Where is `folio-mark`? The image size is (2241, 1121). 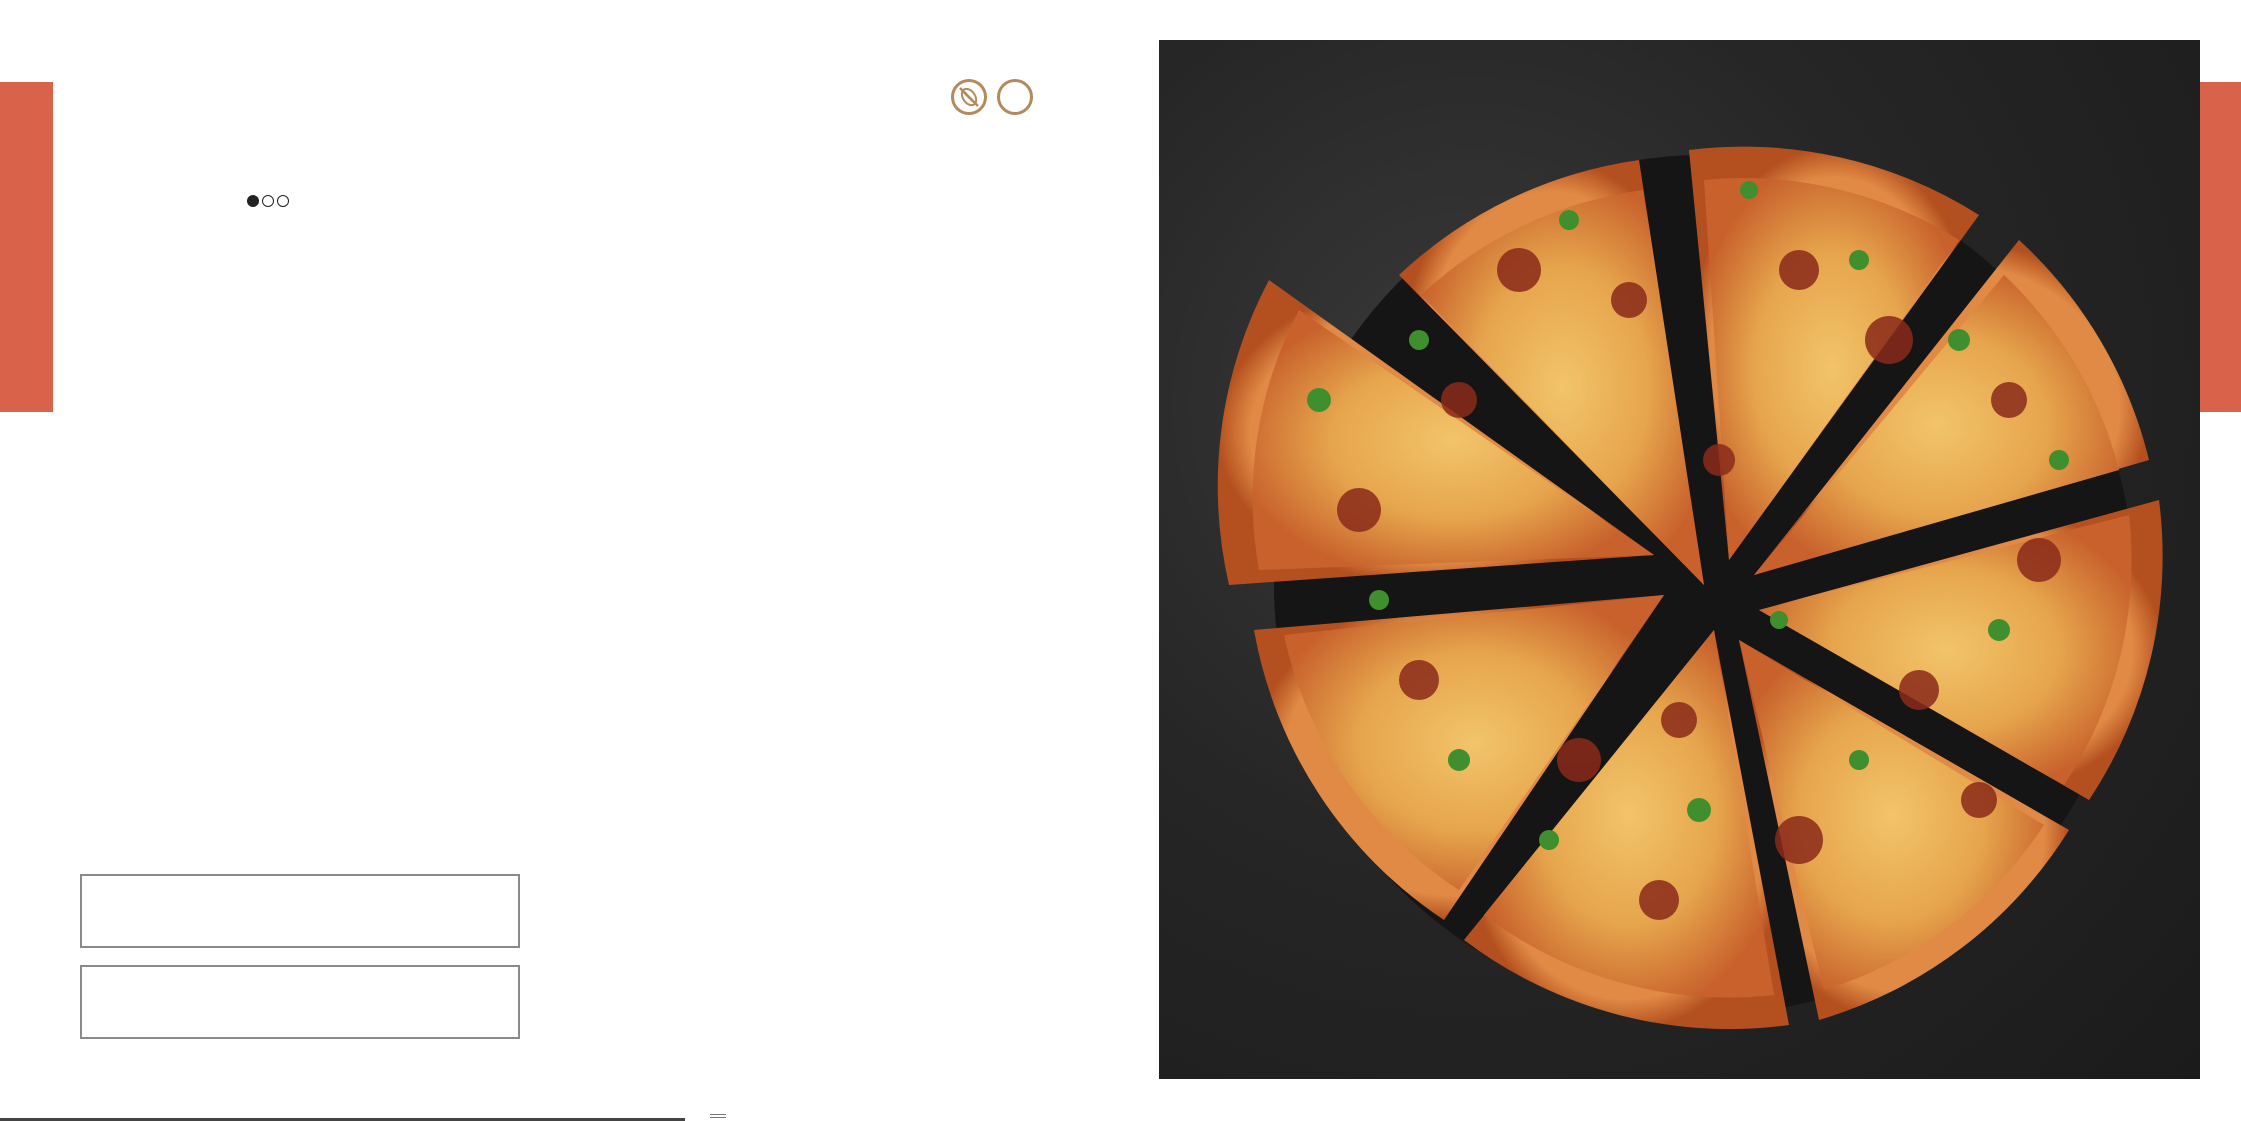
folio-mark is located at coordinates (718, 1116).